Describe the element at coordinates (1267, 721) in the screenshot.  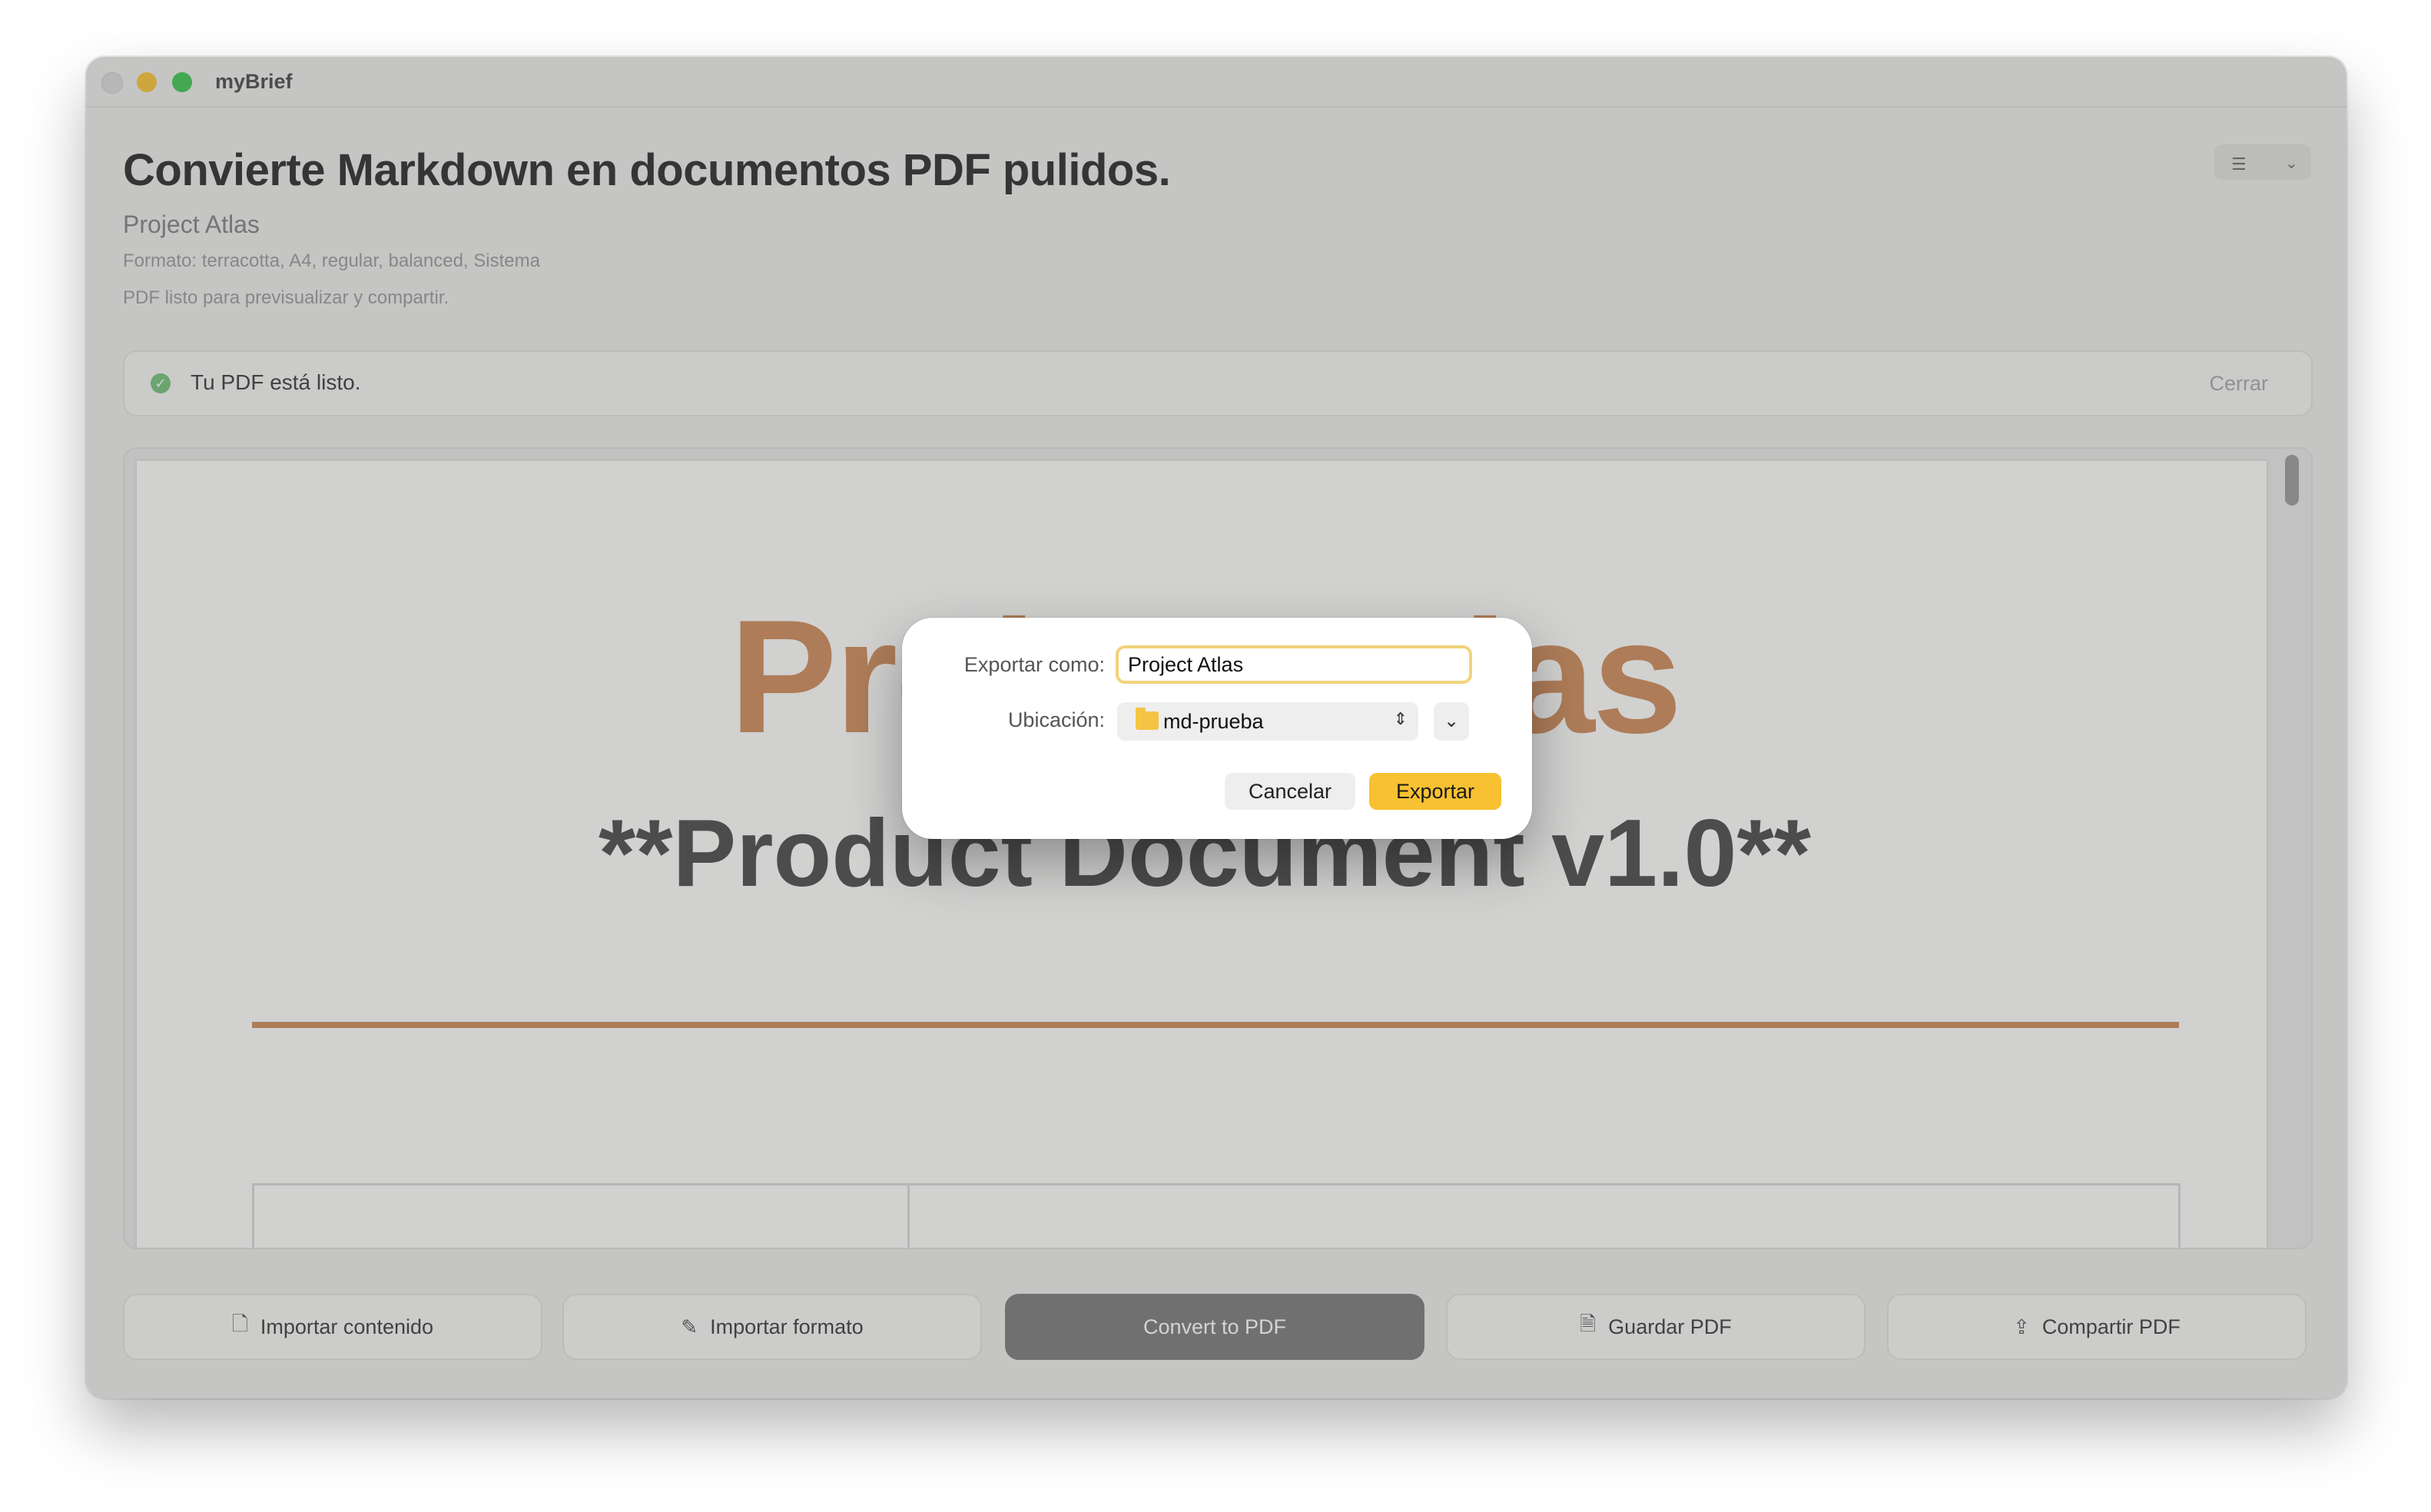
I see `location-select: md-prueba ⇕` at that location.